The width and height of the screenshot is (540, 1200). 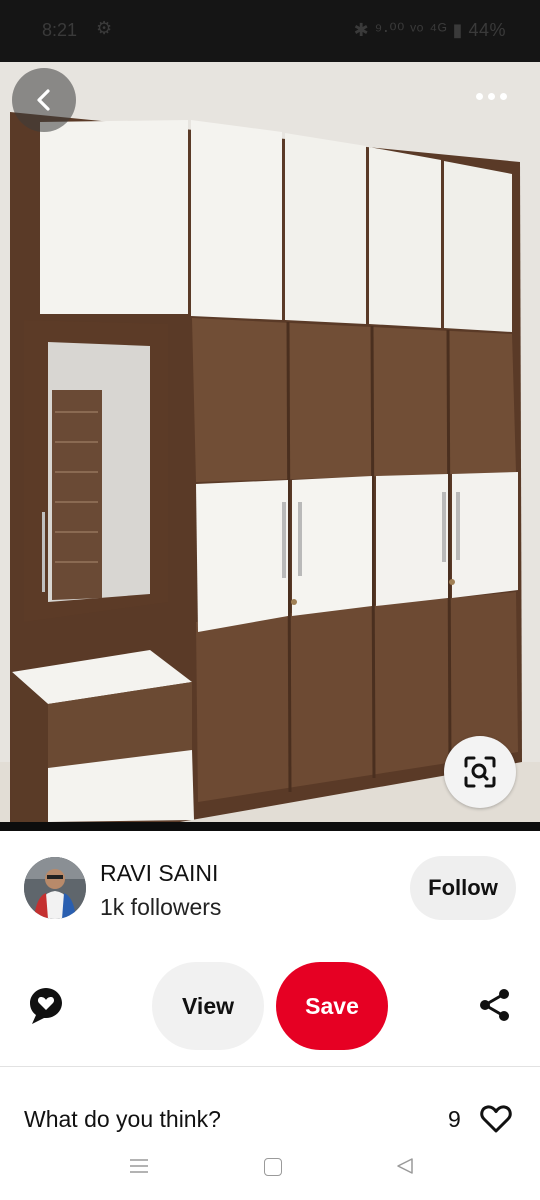 I want to click on status-indicators: ✱ ⁹·⁰⁰ ᵛᵒ ⁴ᴳ ▮ 44%, so click(x=429, y=30).